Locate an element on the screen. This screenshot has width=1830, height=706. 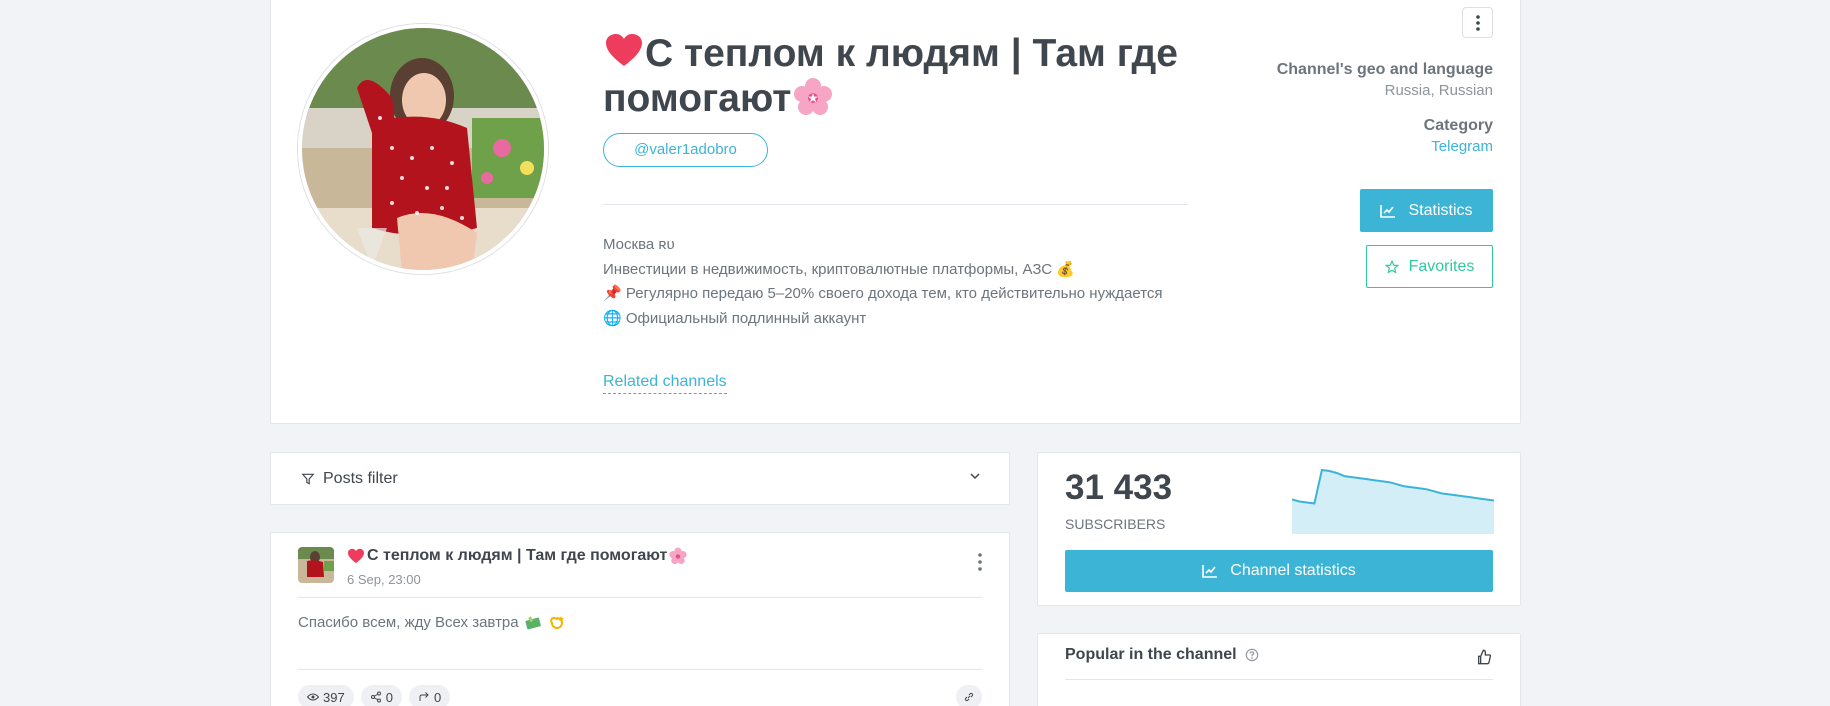
more-options-button is located at coordinates (1477, 22).